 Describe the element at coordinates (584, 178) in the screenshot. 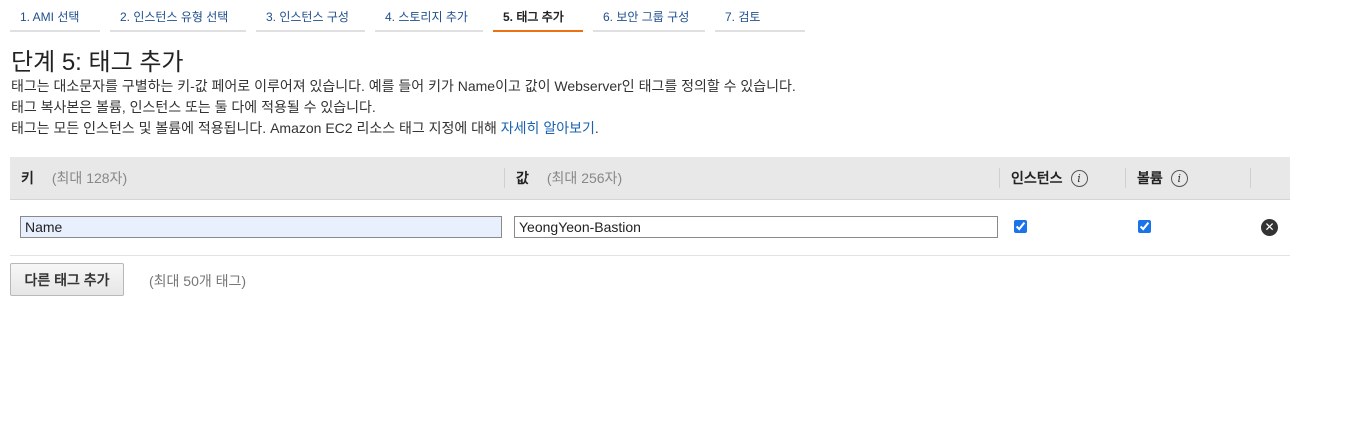

I see `value-header-hint: (최대 256자)` at that location.